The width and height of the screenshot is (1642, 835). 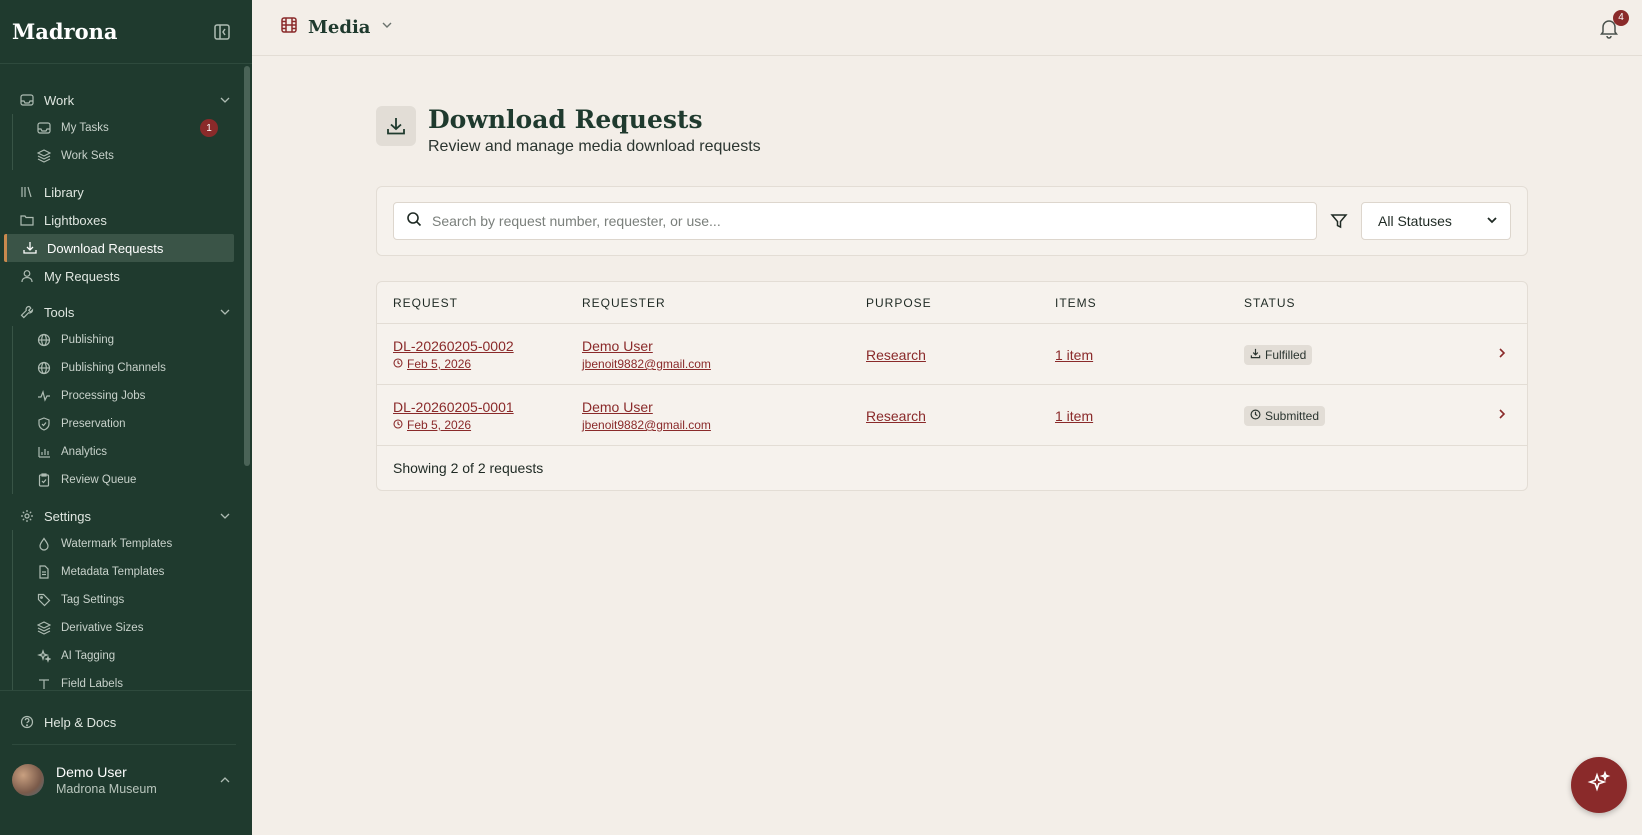 I want to click on sidebar-item-derivative-sizes: Derivative Sizes, so click(x=132, y=628).